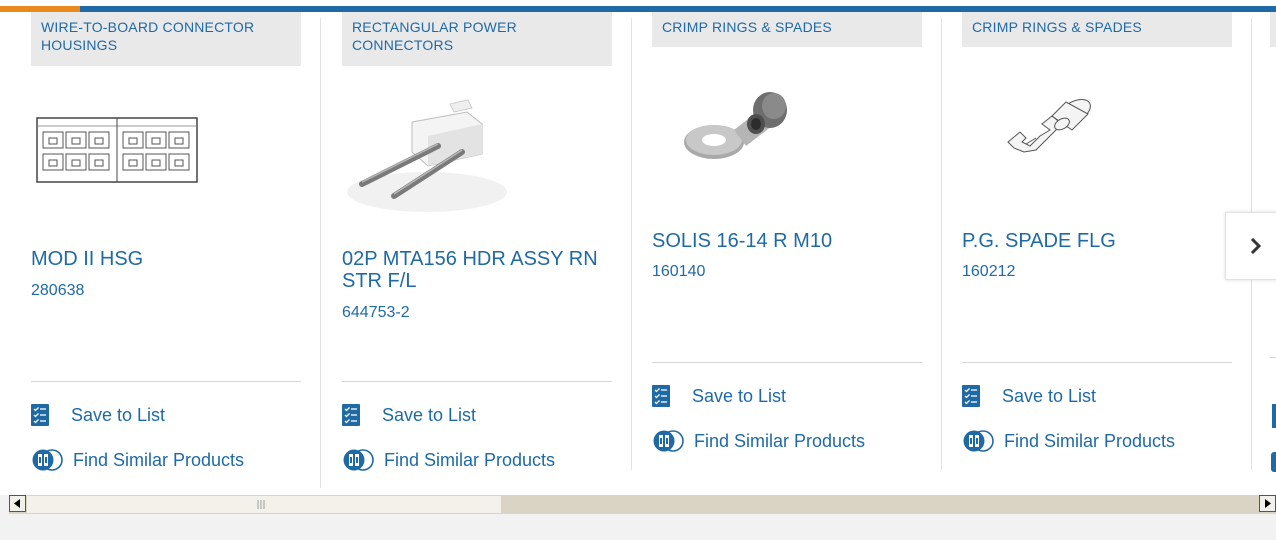 Image resolution: width=1276 pixels, height=540 pixels. I want to click on grip-icon, so click(261, 504).